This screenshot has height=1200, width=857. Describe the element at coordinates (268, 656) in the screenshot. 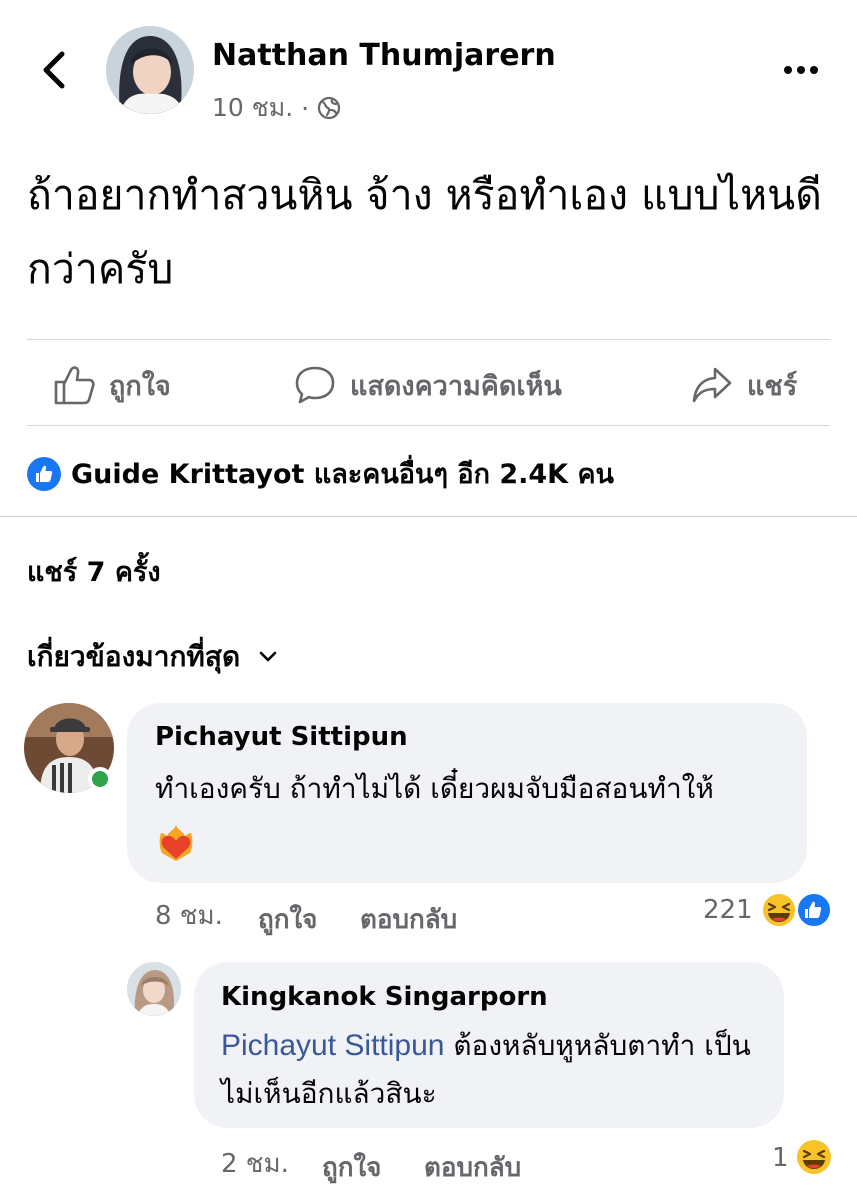

I see `chevron-down-icon` at that location.